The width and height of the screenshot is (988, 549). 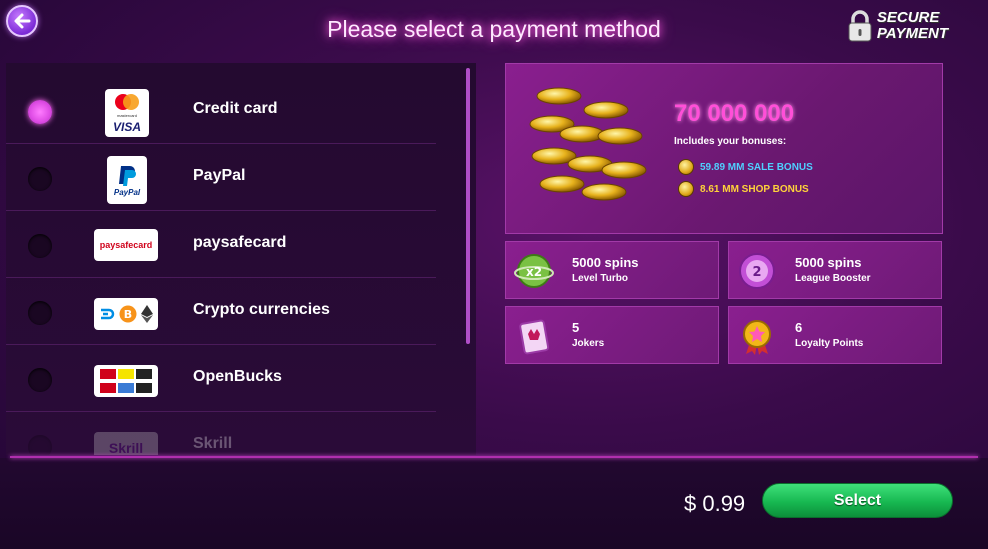 I want to click on credit-card-logo: mastercard VISA, so click(x=127, y=113).